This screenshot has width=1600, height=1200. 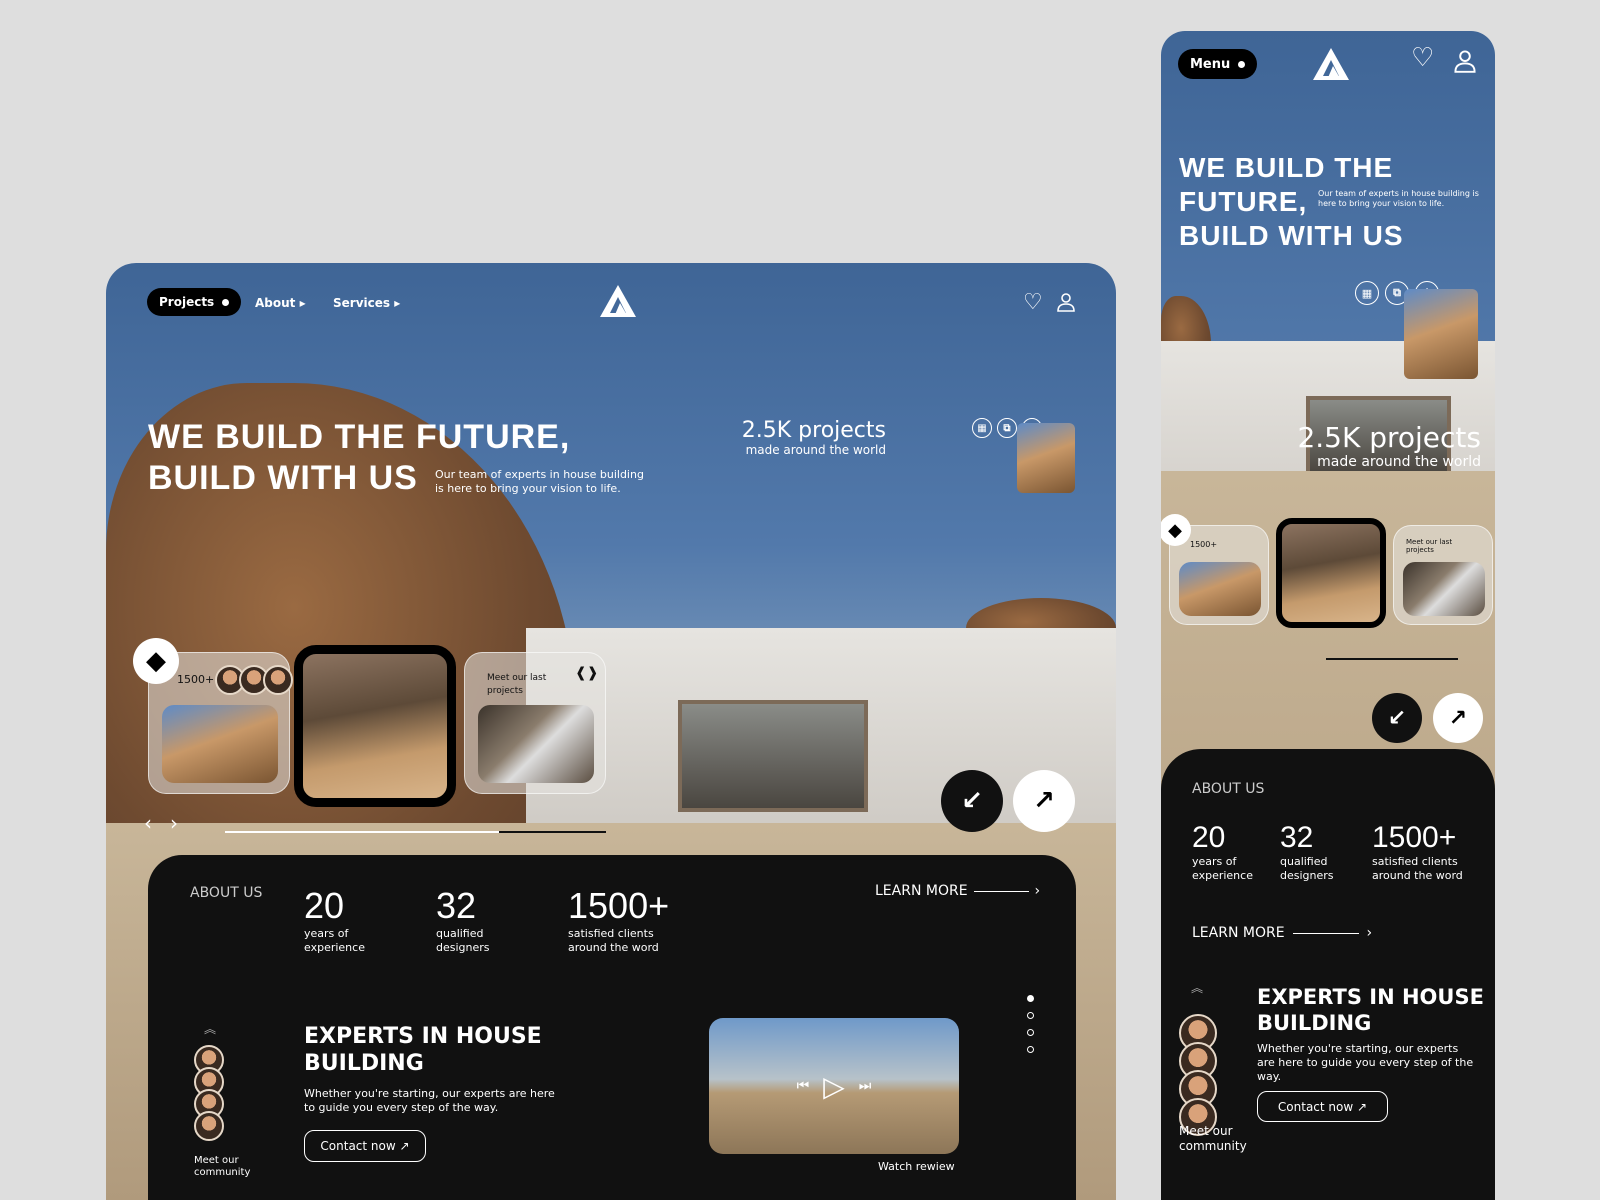 I want to click on nav-services: Services ▸, so click(x=366, y=303).